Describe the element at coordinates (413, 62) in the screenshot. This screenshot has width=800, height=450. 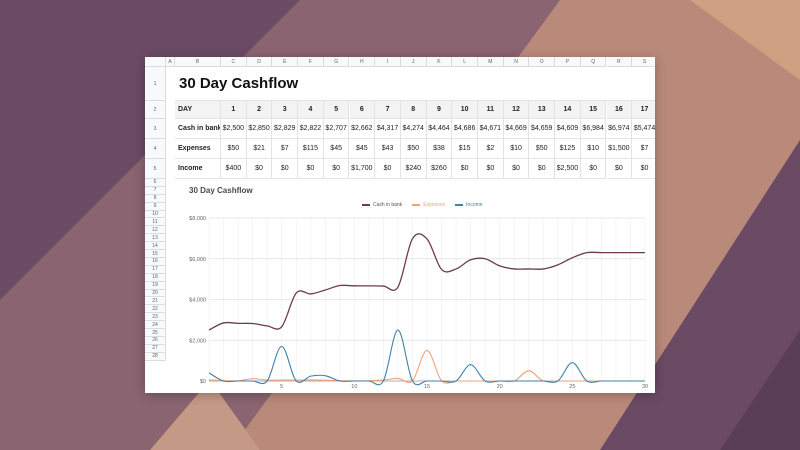
I see `column-header-j: J` at that location.